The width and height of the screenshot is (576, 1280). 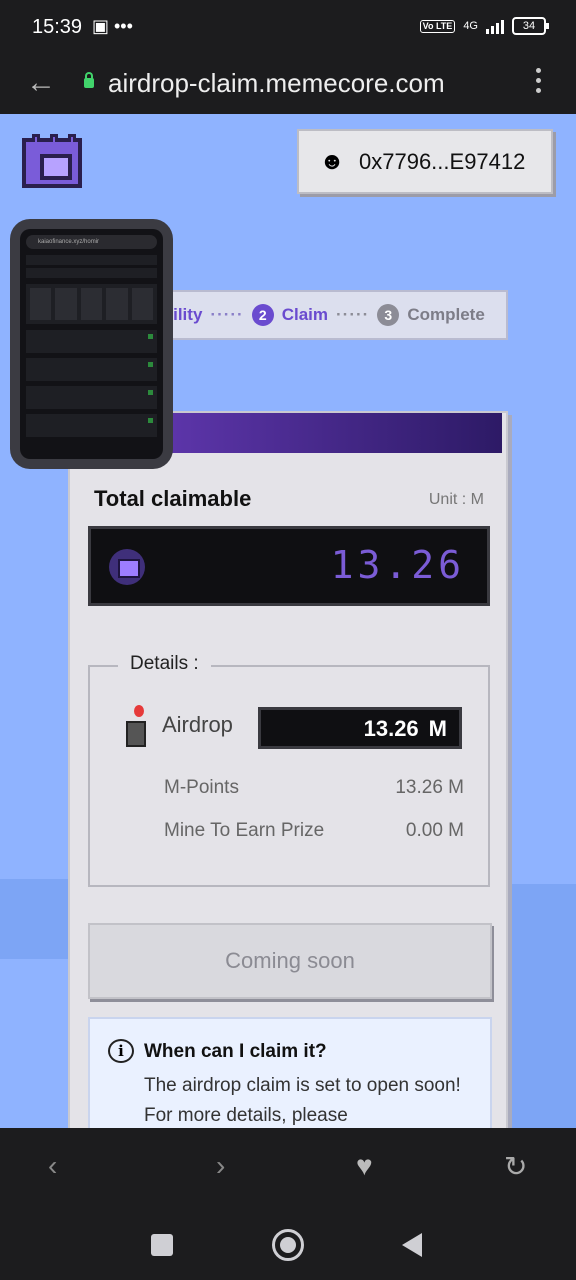 What do you see at coordinates (52, 1166) in the screenshot?
I see `chevron-left-icon: ‹` at bounding box center [52, 1166].